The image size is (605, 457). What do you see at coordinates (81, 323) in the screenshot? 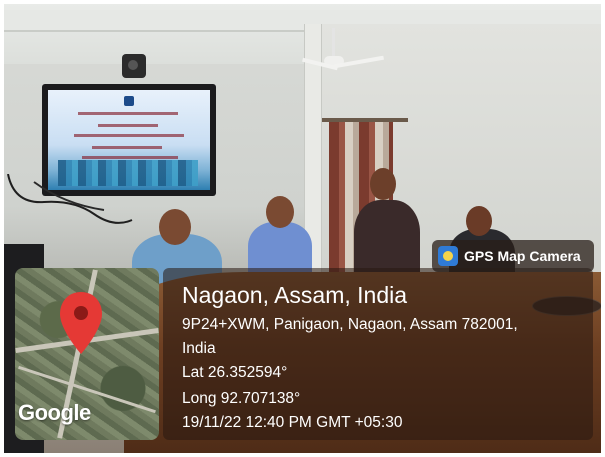
I see `map-pin-icon` at bounding box center [81, 323].